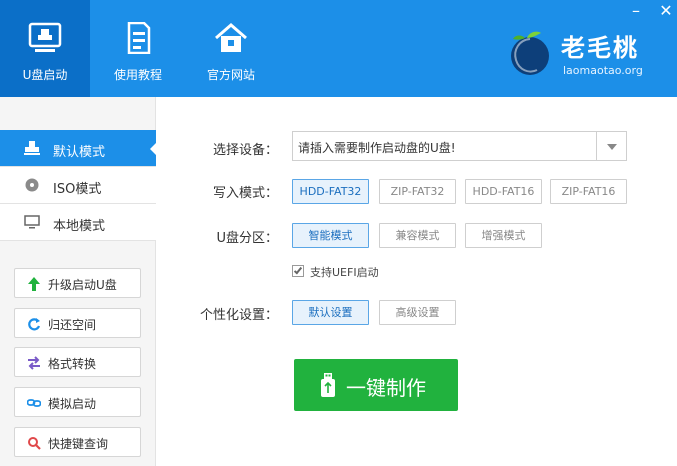  What do you see at coordinates (600, 48) in the screenshot?
I see `brand-name: 老毛桃` at bounding box center [600, 48].